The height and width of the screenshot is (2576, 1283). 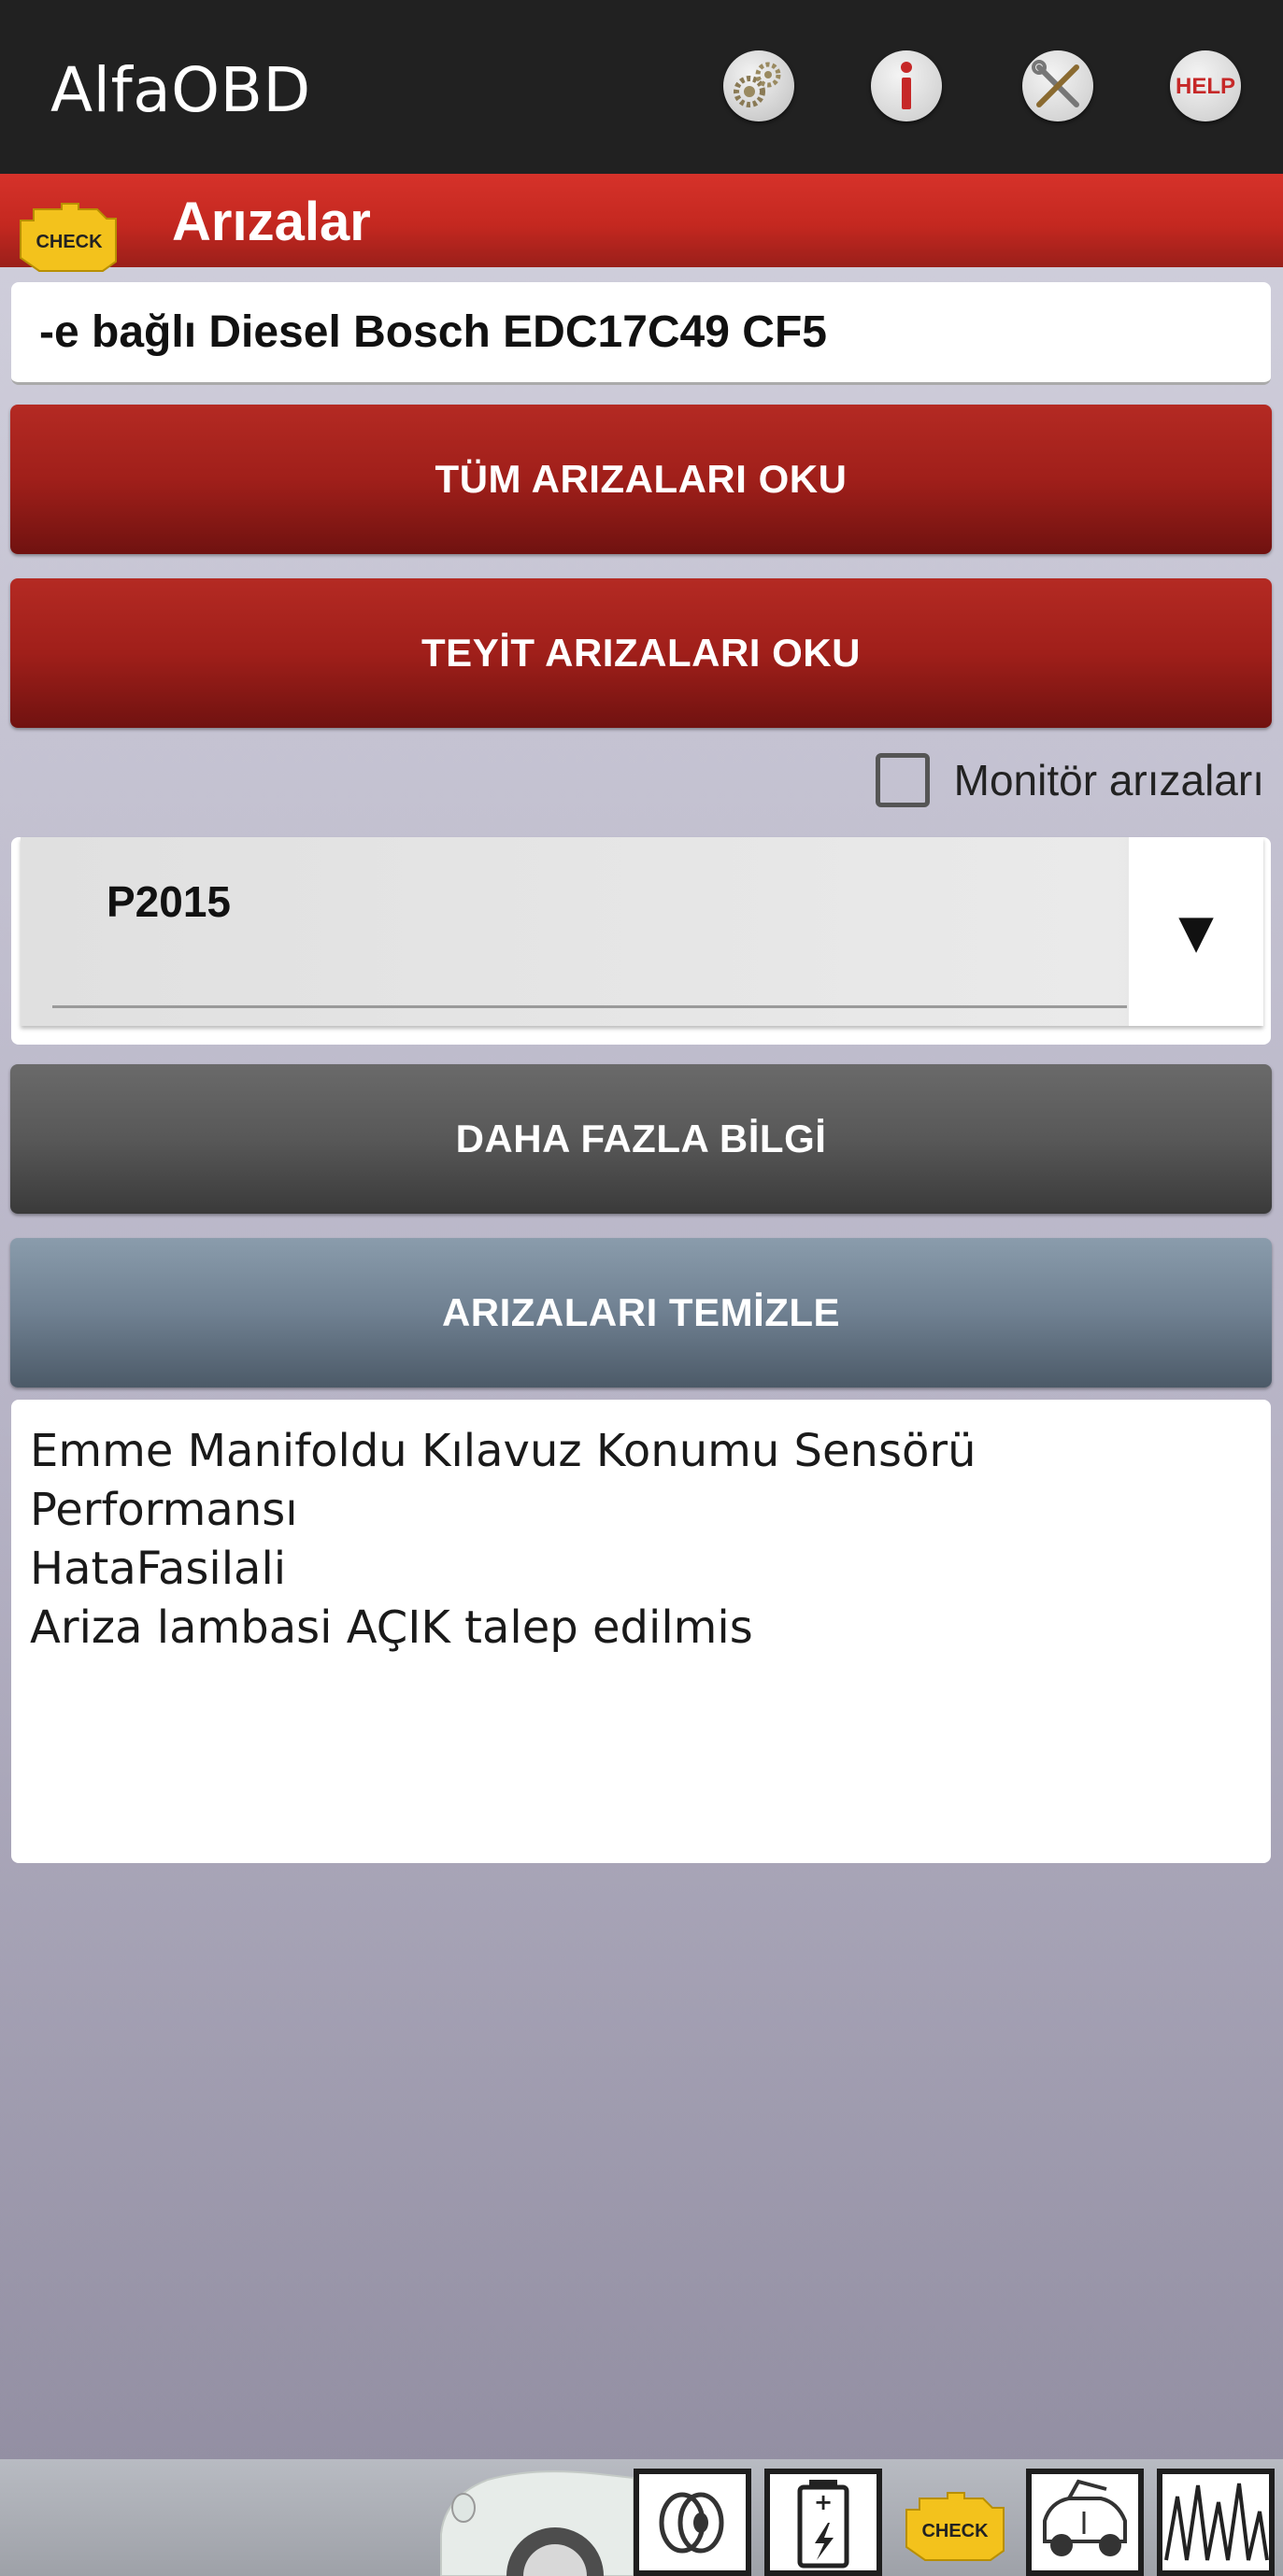 I want to click on page-title: Arızalar, so click(x=271, y=222).